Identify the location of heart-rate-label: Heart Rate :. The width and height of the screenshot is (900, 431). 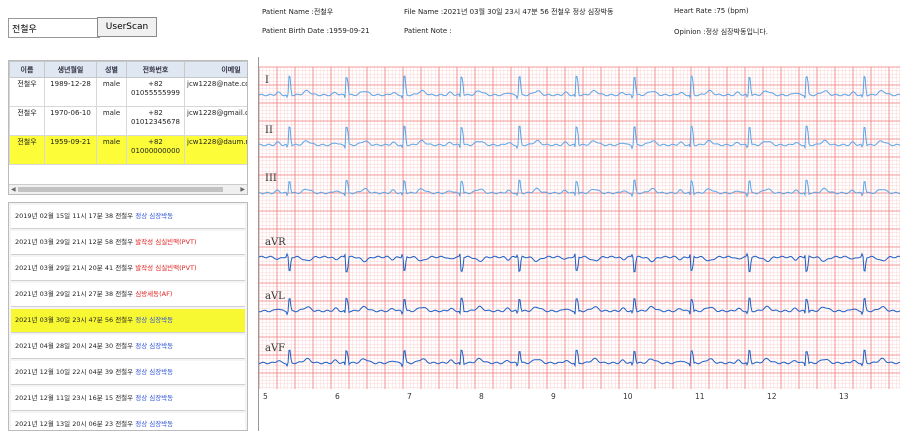
(695, 11).